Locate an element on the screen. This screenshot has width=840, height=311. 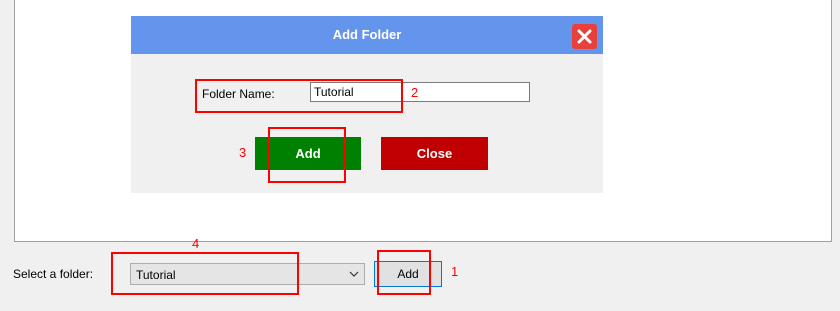
dialog-titlebar: Add Folder is located at coordinates (367, 35).